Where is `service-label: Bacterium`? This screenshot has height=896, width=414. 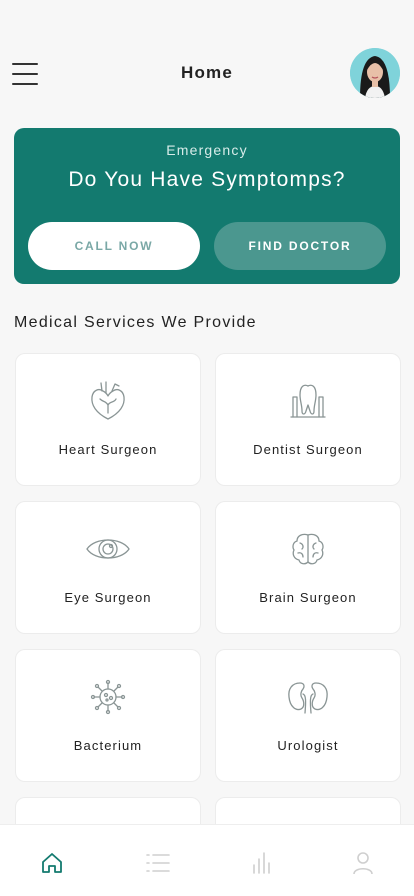
service-label: Bacterium is located at coordinates (108, 745).